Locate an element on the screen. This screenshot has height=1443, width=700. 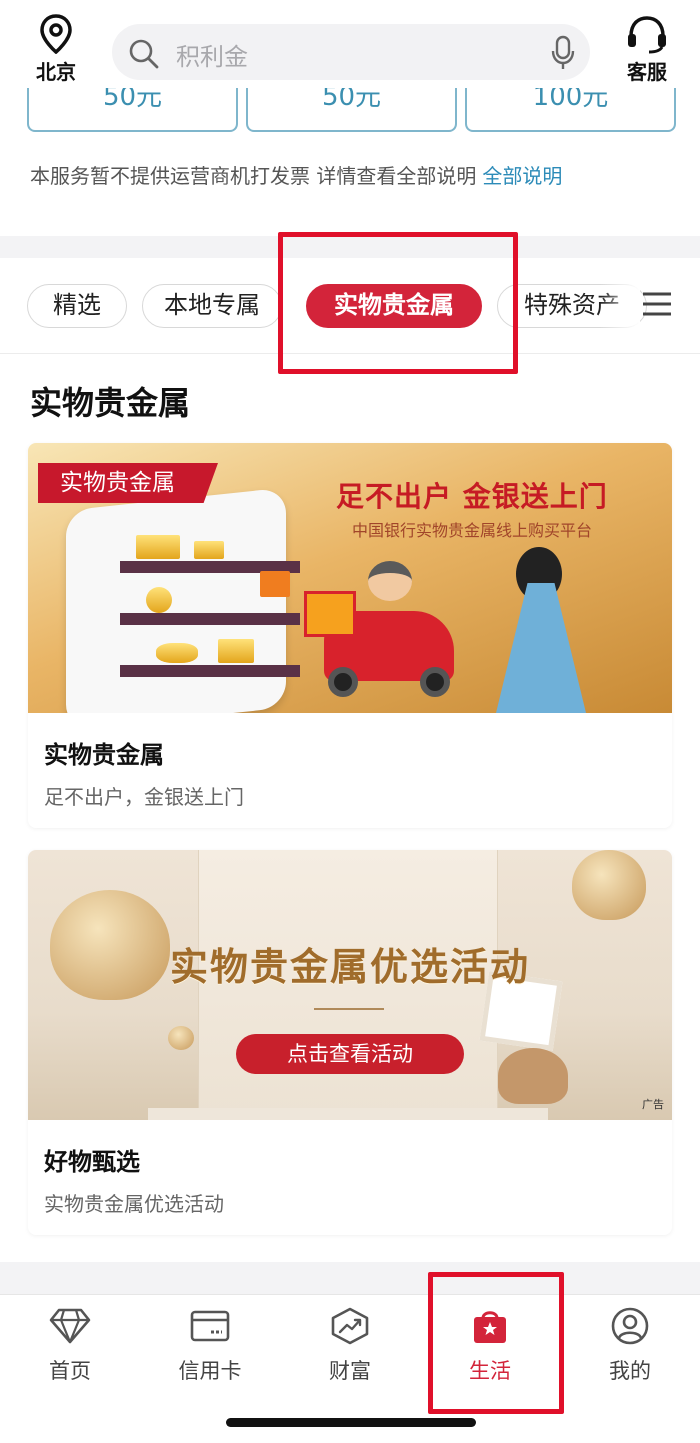
location-label: 北京 is located at coordinates (56, 72).